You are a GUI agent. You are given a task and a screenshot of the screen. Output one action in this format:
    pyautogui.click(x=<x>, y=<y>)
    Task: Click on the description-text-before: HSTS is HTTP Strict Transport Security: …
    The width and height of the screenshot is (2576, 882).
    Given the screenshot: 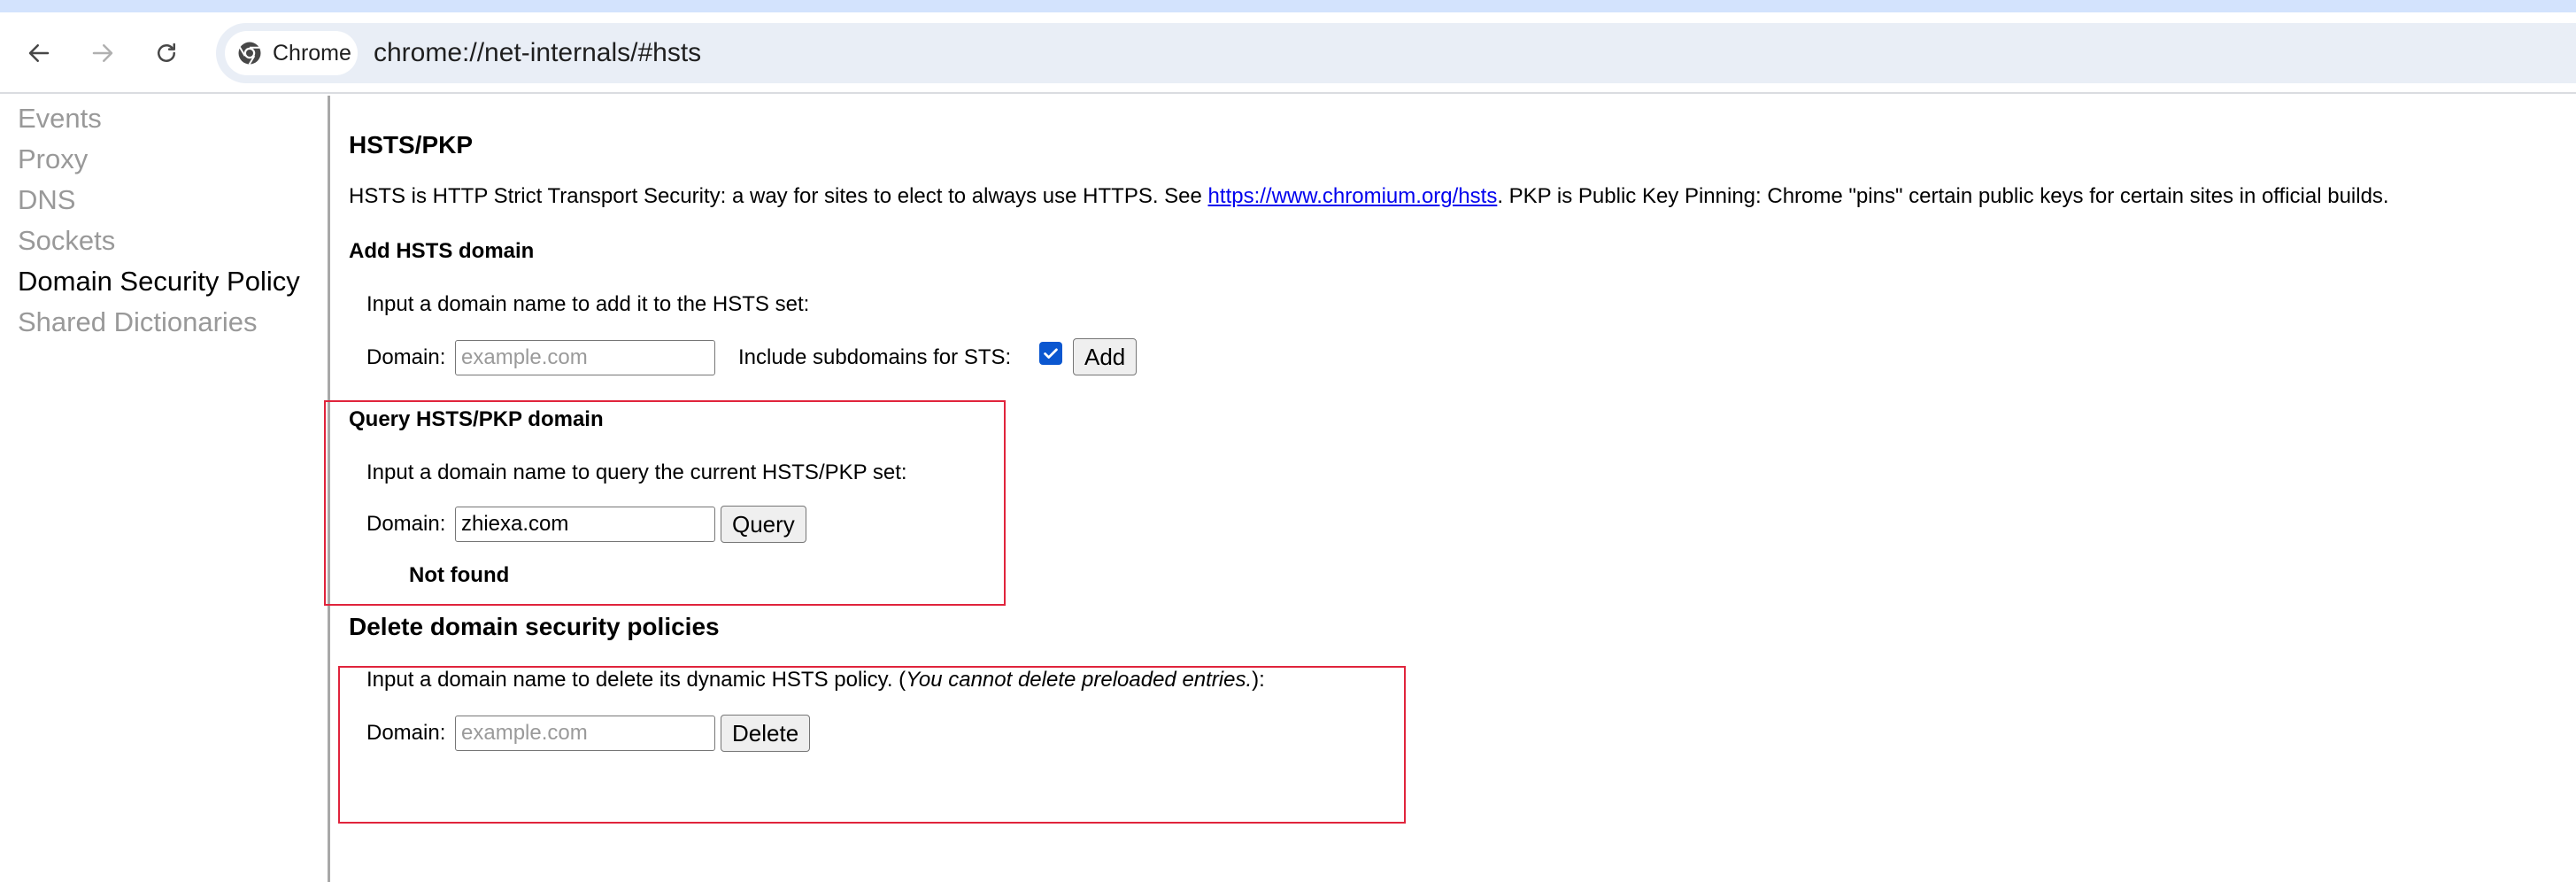 What is the action you would take?
    pyautogui.click(x=778, y=196)
    